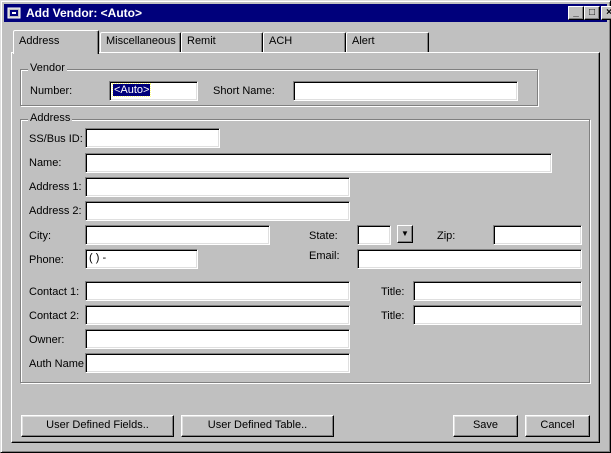  What do you see at coordinates (318, 163) in the screenshot?
I see `name-field` at bounding box center [318, 163].